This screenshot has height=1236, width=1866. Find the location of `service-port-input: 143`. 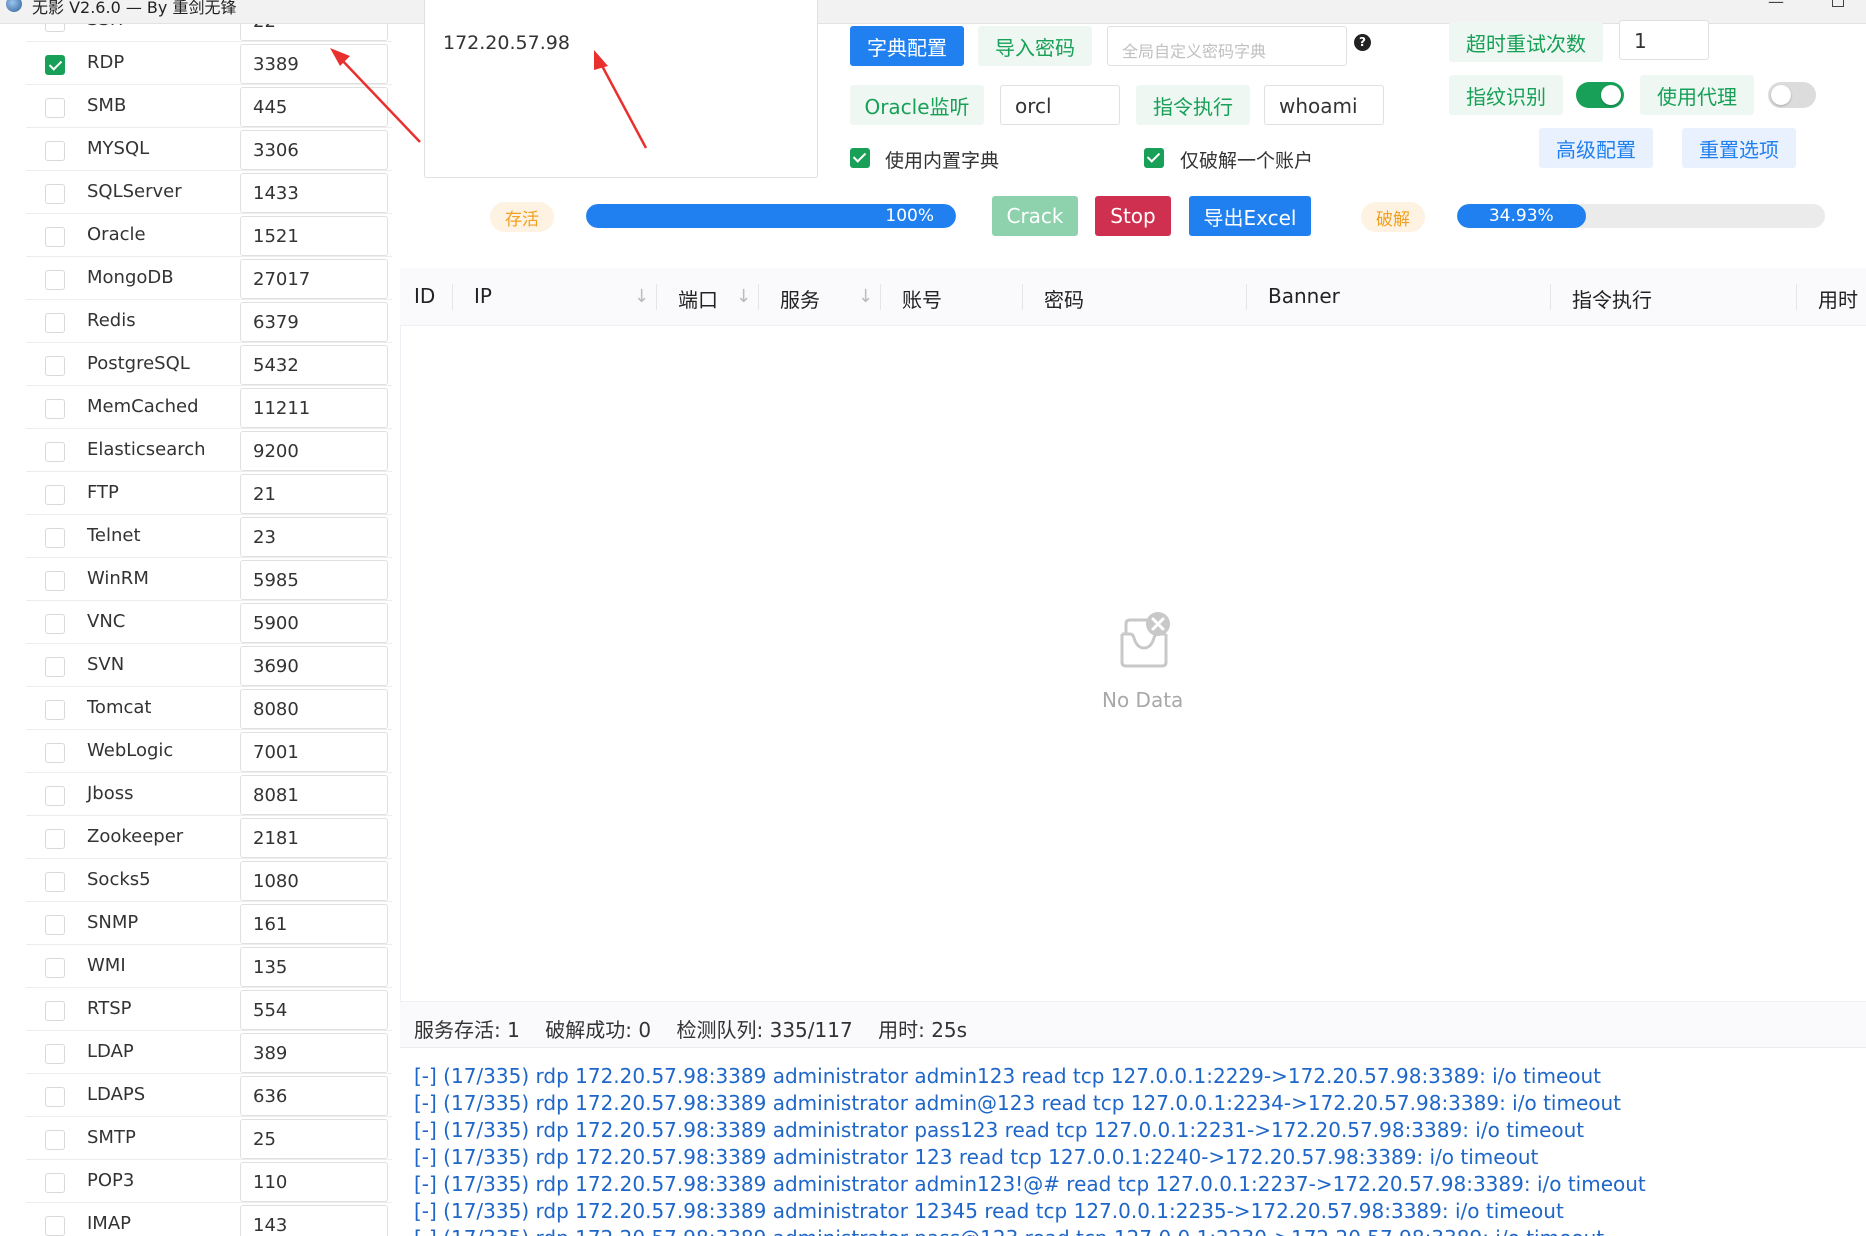

service-port-input: 143 is located at coordinates (314, 1220).